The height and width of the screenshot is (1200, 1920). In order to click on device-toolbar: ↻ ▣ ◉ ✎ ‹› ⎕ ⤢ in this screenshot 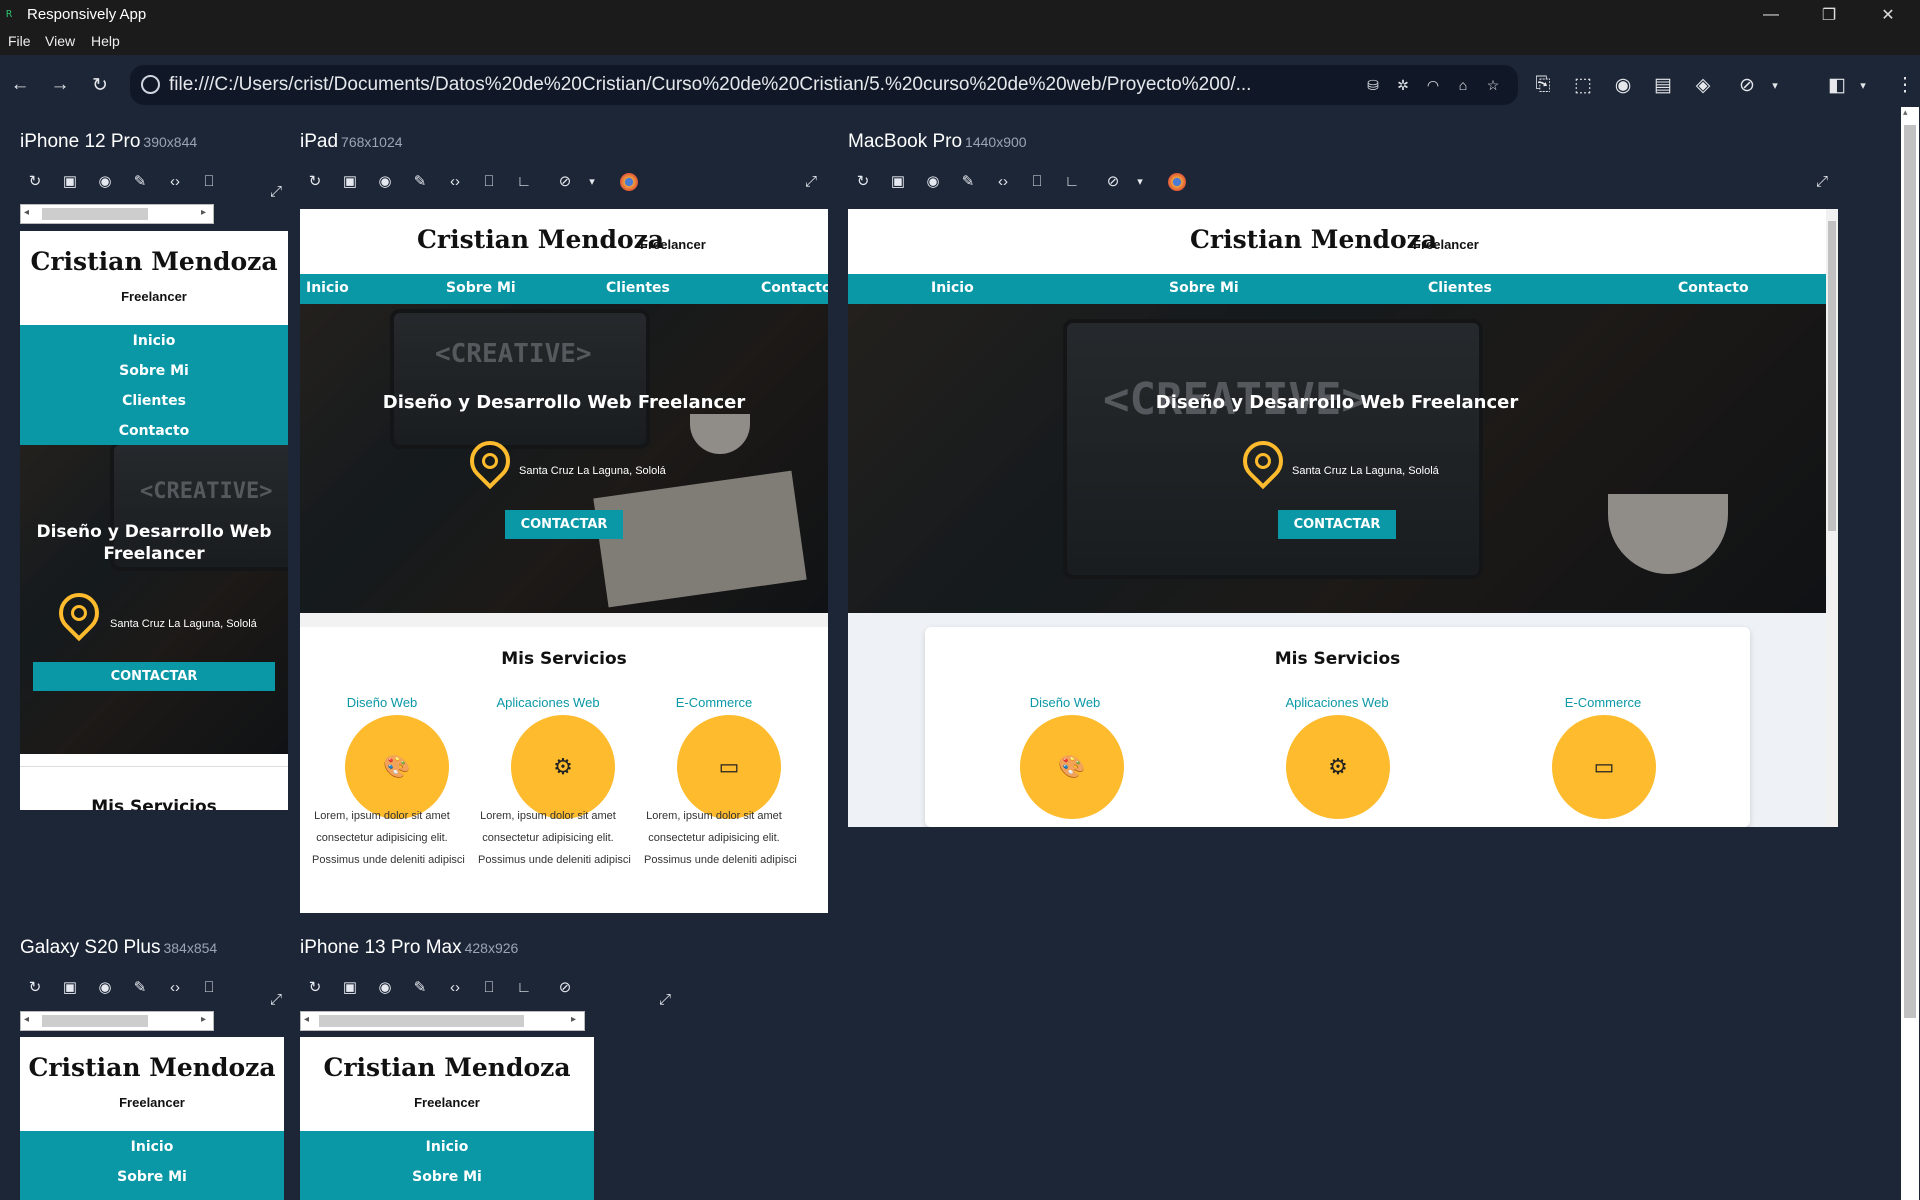, I will do `click(151, 992)`.